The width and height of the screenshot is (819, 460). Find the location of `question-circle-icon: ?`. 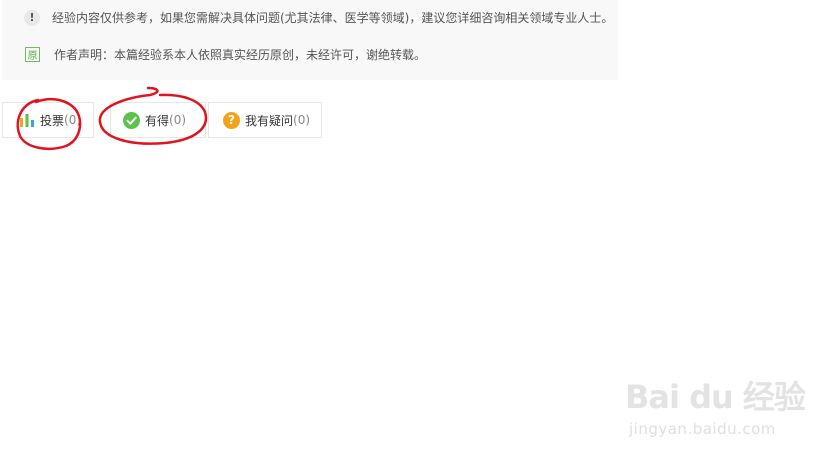

question-circle-icon: ? is located at coordinates (231, 120).